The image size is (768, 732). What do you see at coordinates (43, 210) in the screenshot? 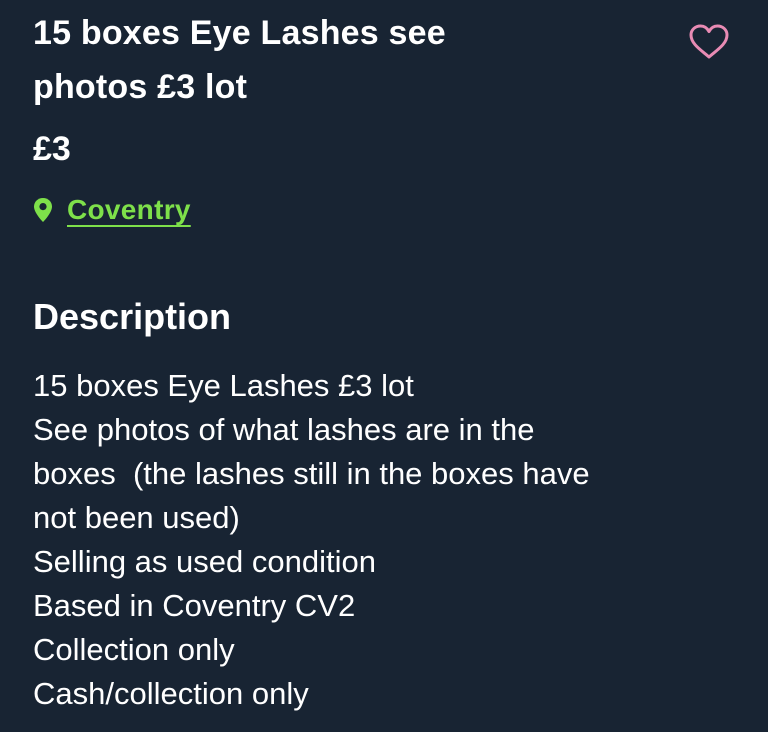
I see `map-pin-icon` at bounding box center [43, 210].